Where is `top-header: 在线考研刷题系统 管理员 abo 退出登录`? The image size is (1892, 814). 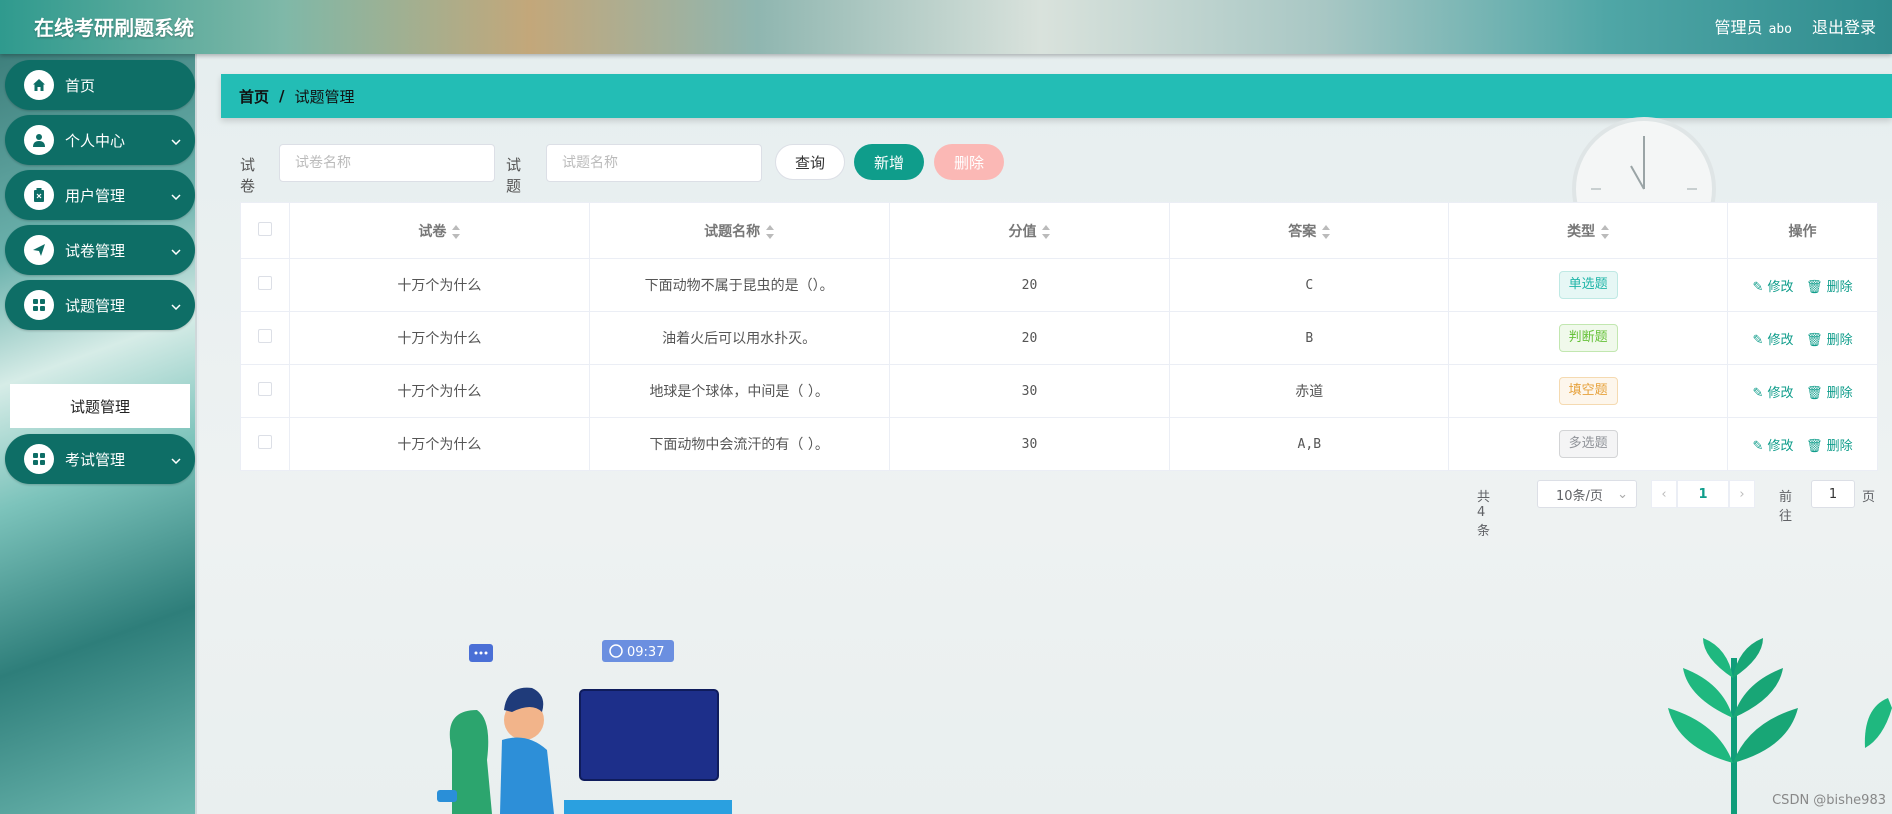 top-header: 在线考研刷题系统 管理员 abo 退出登录 is located at coordinates (946, 27).